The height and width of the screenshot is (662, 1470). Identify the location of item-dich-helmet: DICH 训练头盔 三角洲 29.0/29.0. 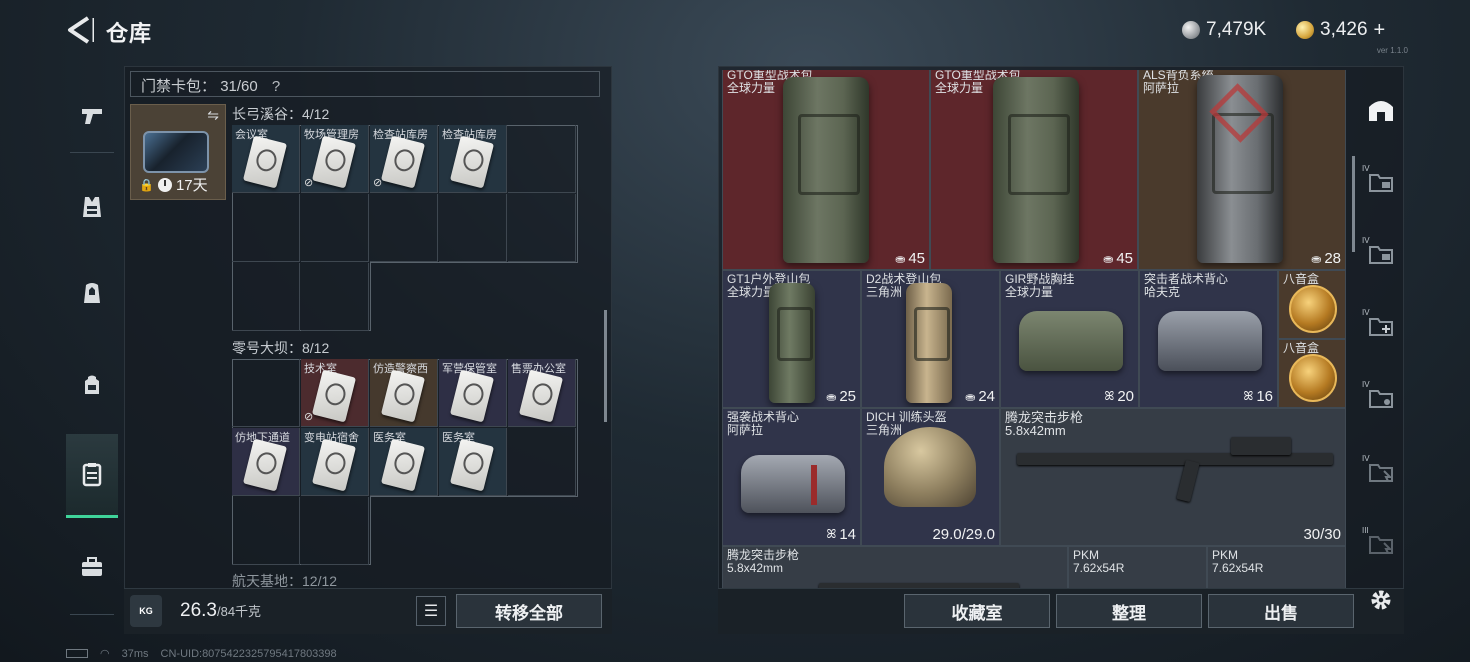
(930, 477).